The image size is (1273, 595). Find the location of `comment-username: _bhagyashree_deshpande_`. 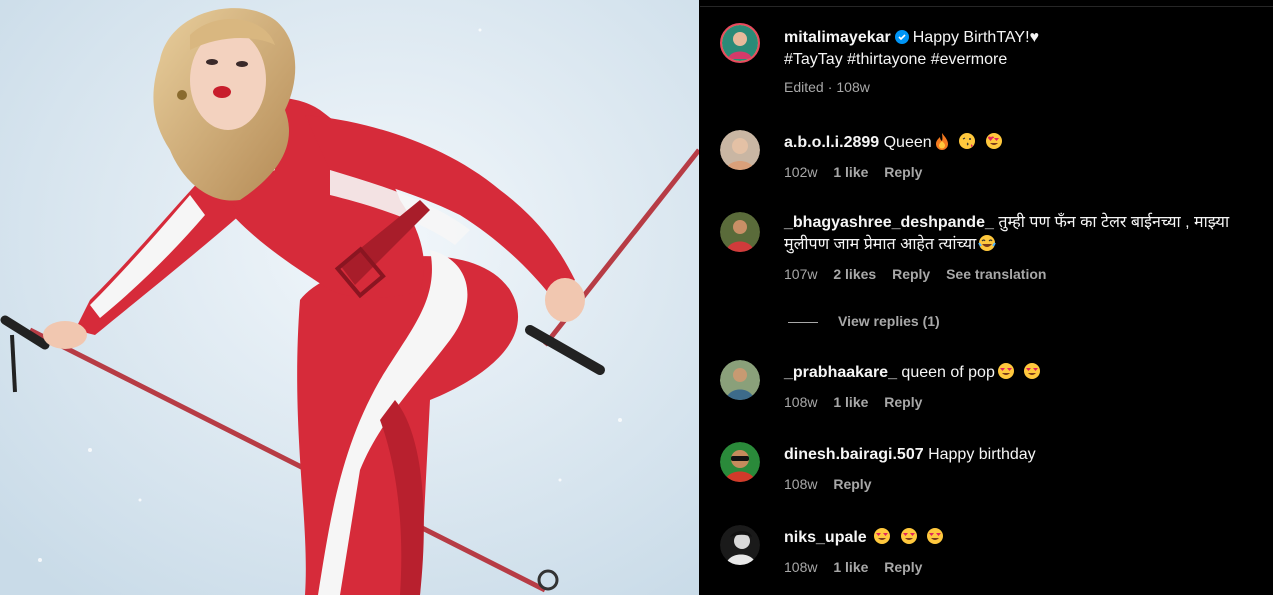

comment-username: _bhagyashree_deshpande_ is located at coordinates (889, 222).